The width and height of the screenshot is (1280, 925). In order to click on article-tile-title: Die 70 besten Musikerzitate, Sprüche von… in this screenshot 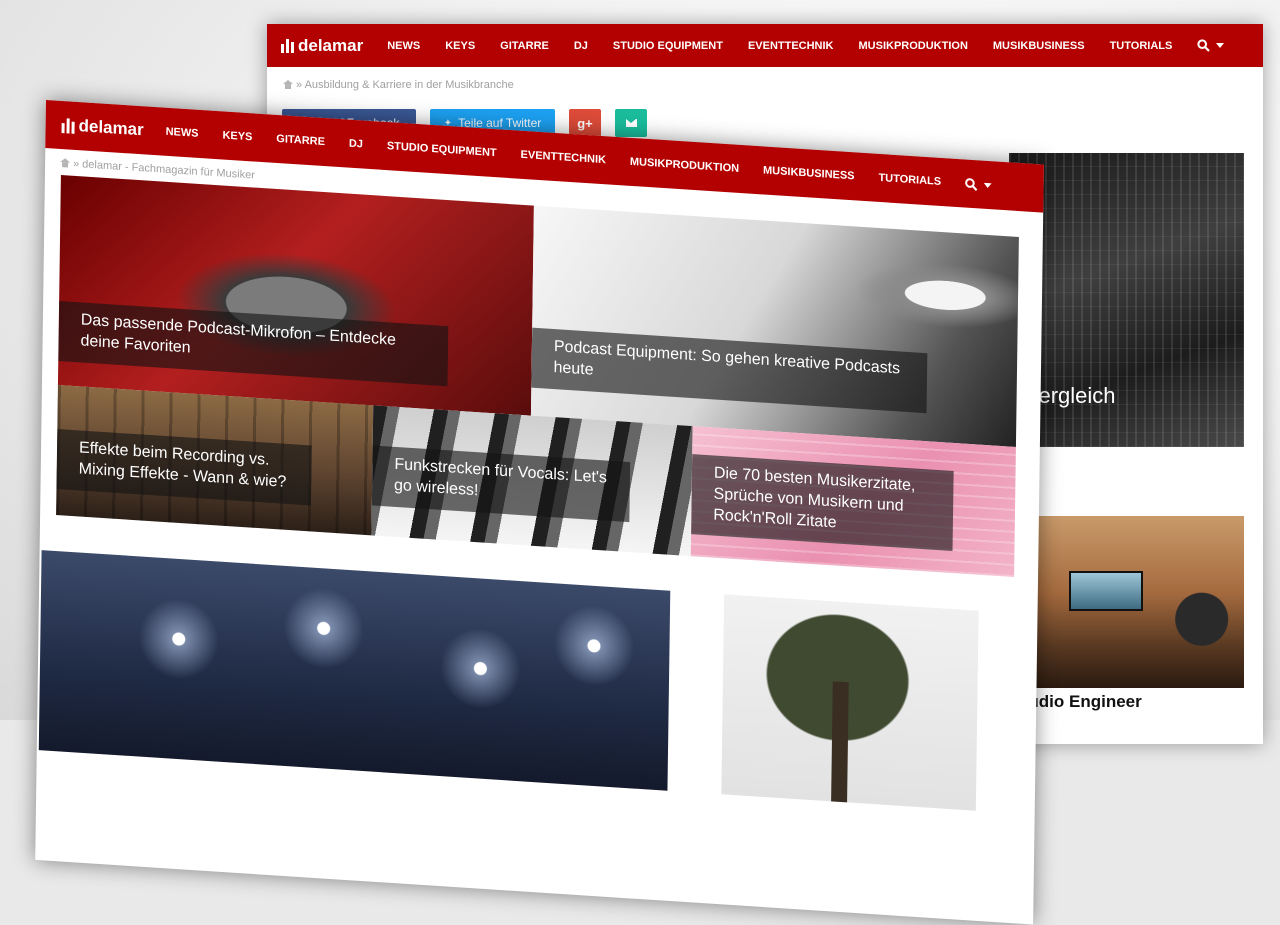, I will do `click(822, 503)`.